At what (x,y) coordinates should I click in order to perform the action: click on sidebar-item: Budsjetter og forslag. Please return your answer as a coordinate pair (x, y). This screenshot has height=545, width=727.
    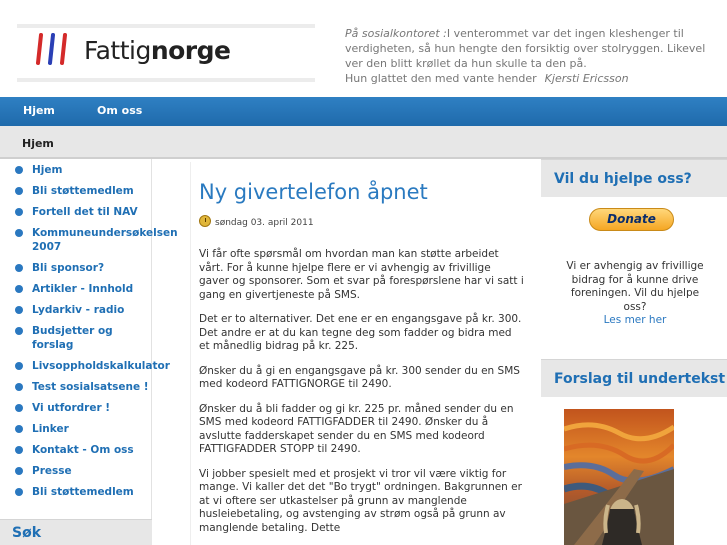
    Looking at the image, I should click on (82, 338).